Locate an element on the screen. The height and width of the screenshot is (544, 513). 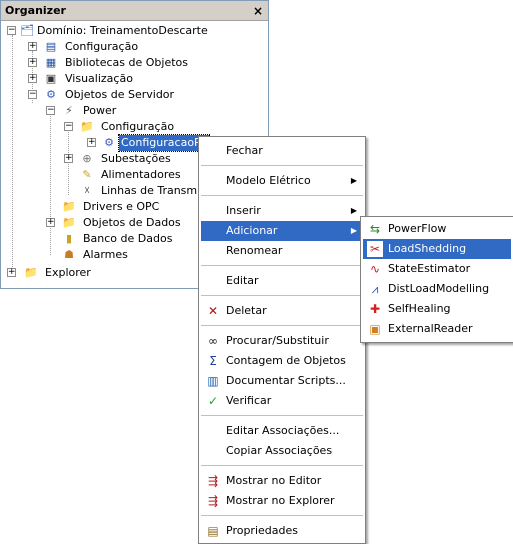
stateestimator-icon: ∿ is located at coordinates (375, 269).